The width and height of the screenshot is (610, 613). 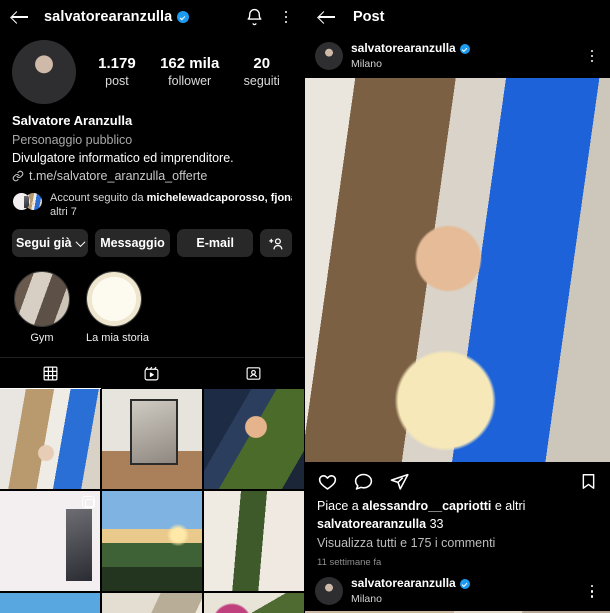 I want to click on profile-tabs, so click(x=152, y=373).